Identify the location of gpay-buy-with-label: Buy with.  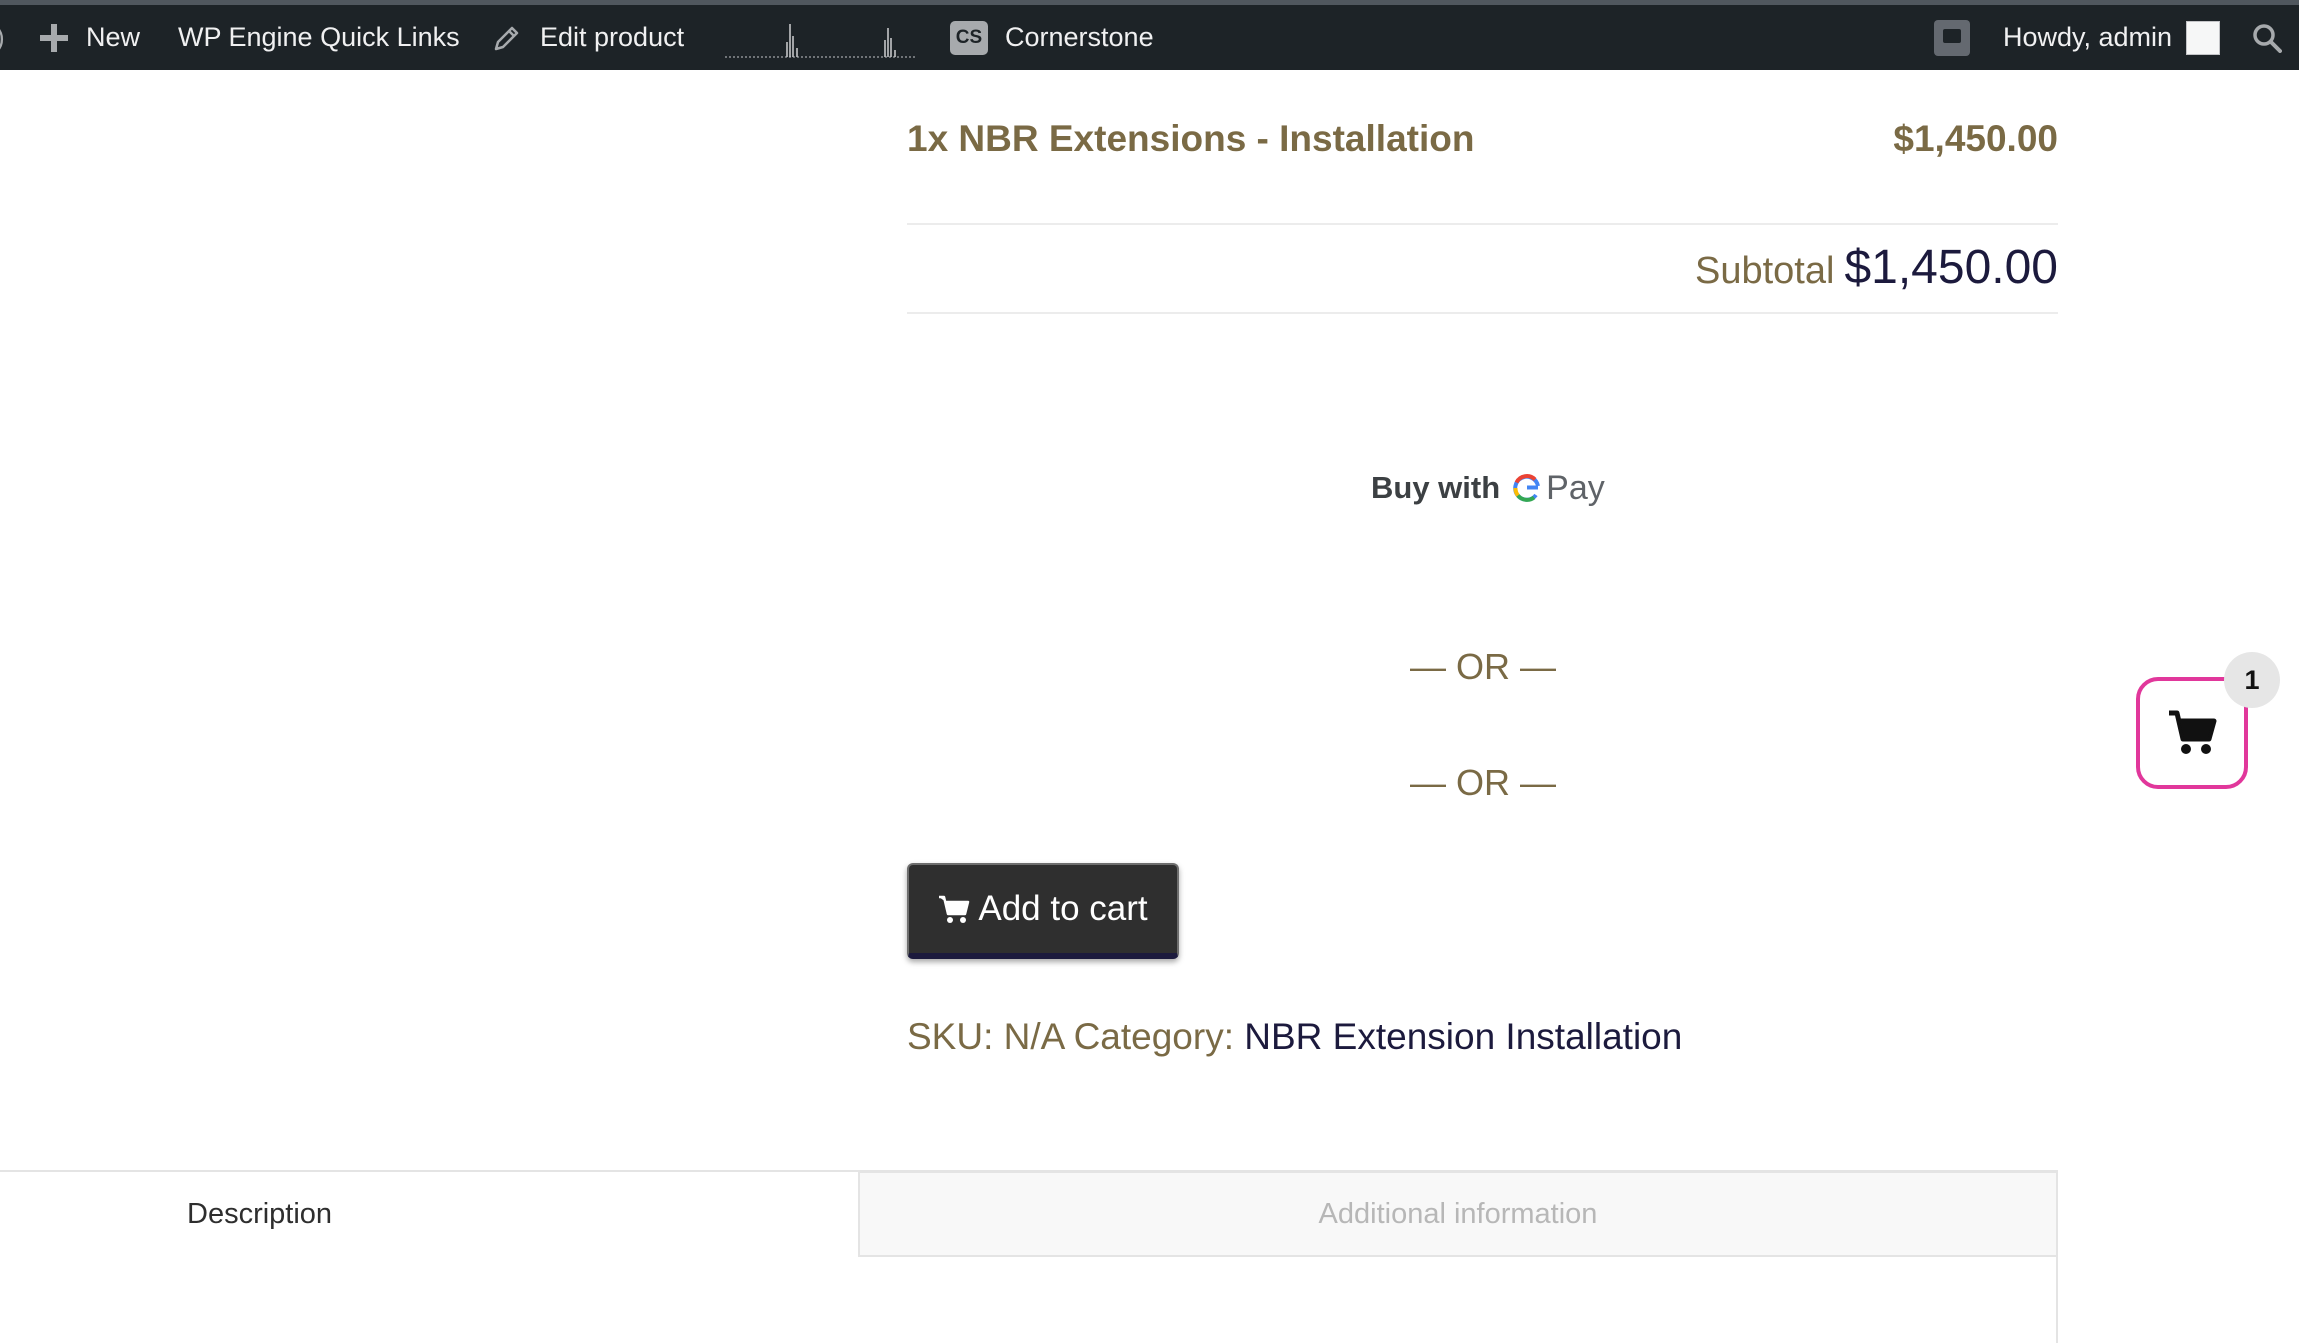
(1436, 487).